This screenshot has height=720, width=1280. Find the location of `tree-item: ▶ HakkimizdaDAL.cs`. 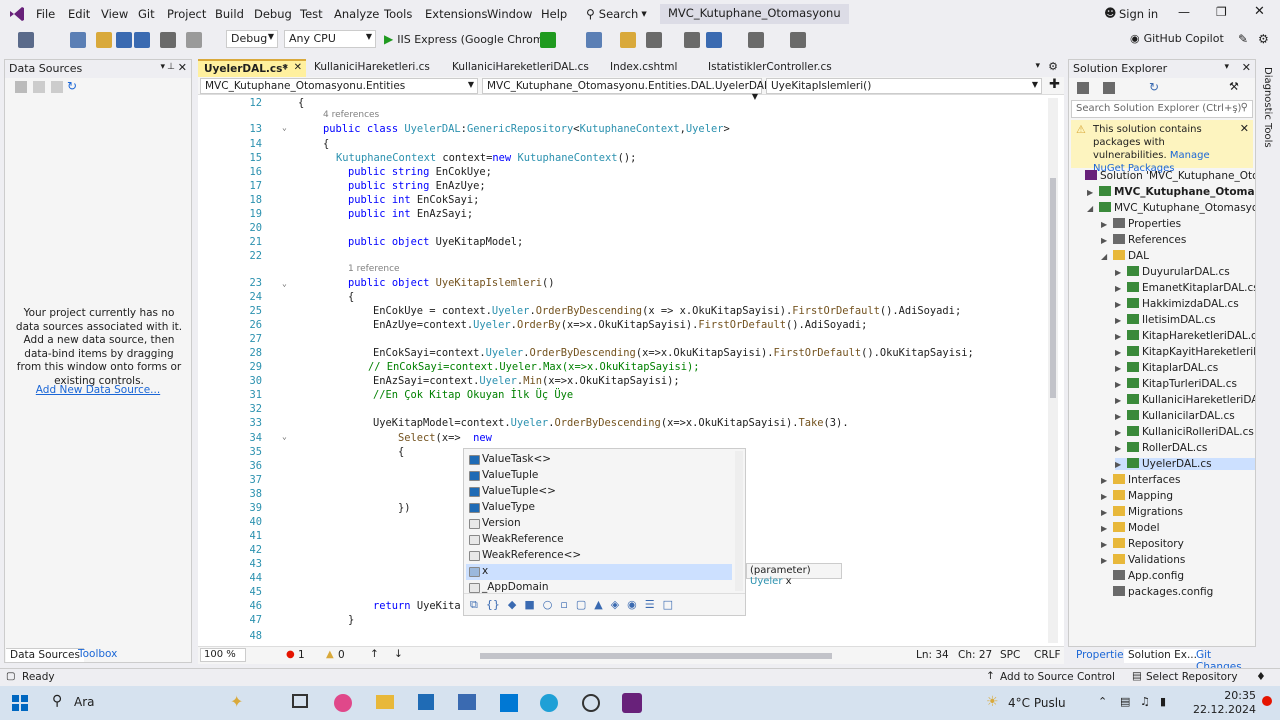

tree-item: ▶ HakkimizdaDAL.cs is located at coordinates (1185, 304).